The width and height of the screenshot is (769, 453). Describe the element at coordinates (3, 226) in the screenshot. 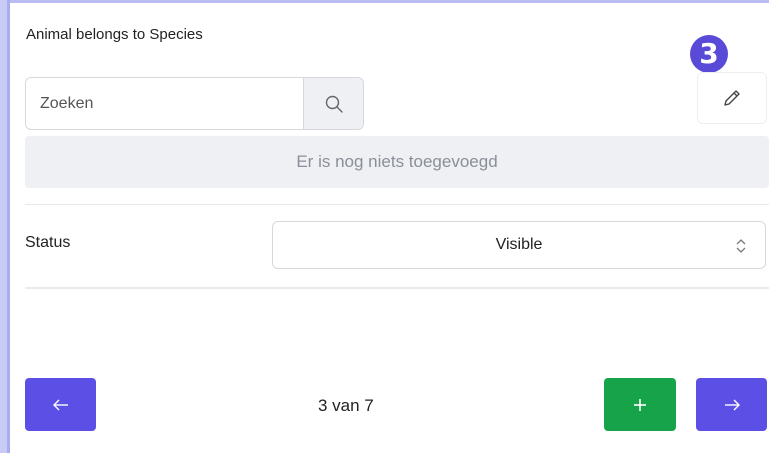

I see `frame-left-border` at that location.